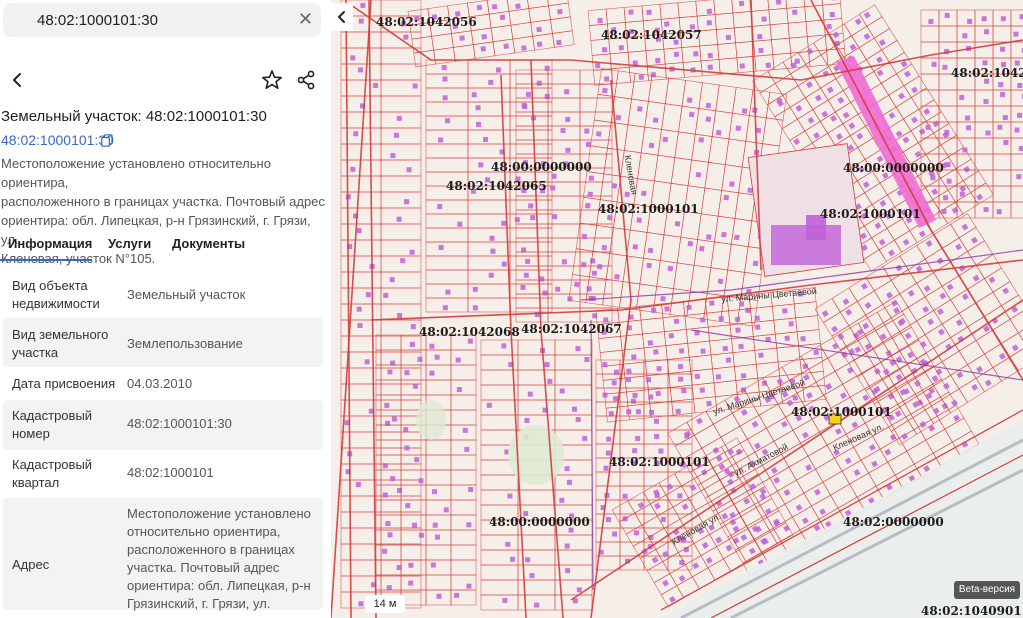 The height and width of the screenshot is (618, 1023). I want to click on copy-icon, so click(107, 140).